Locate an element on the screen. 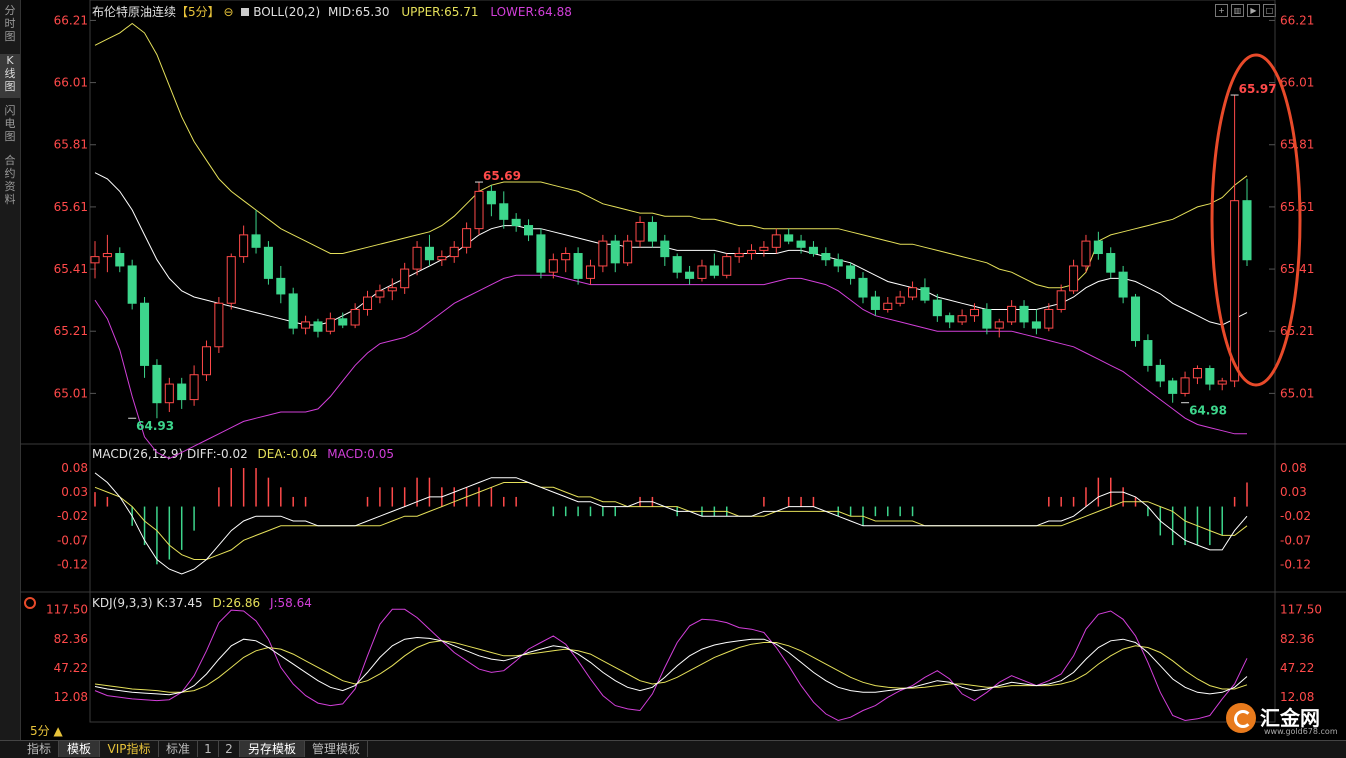 The height and width of the screenshot is (758, 1346). price-tick-left: 66.01 is located at coordinates (71, 83).